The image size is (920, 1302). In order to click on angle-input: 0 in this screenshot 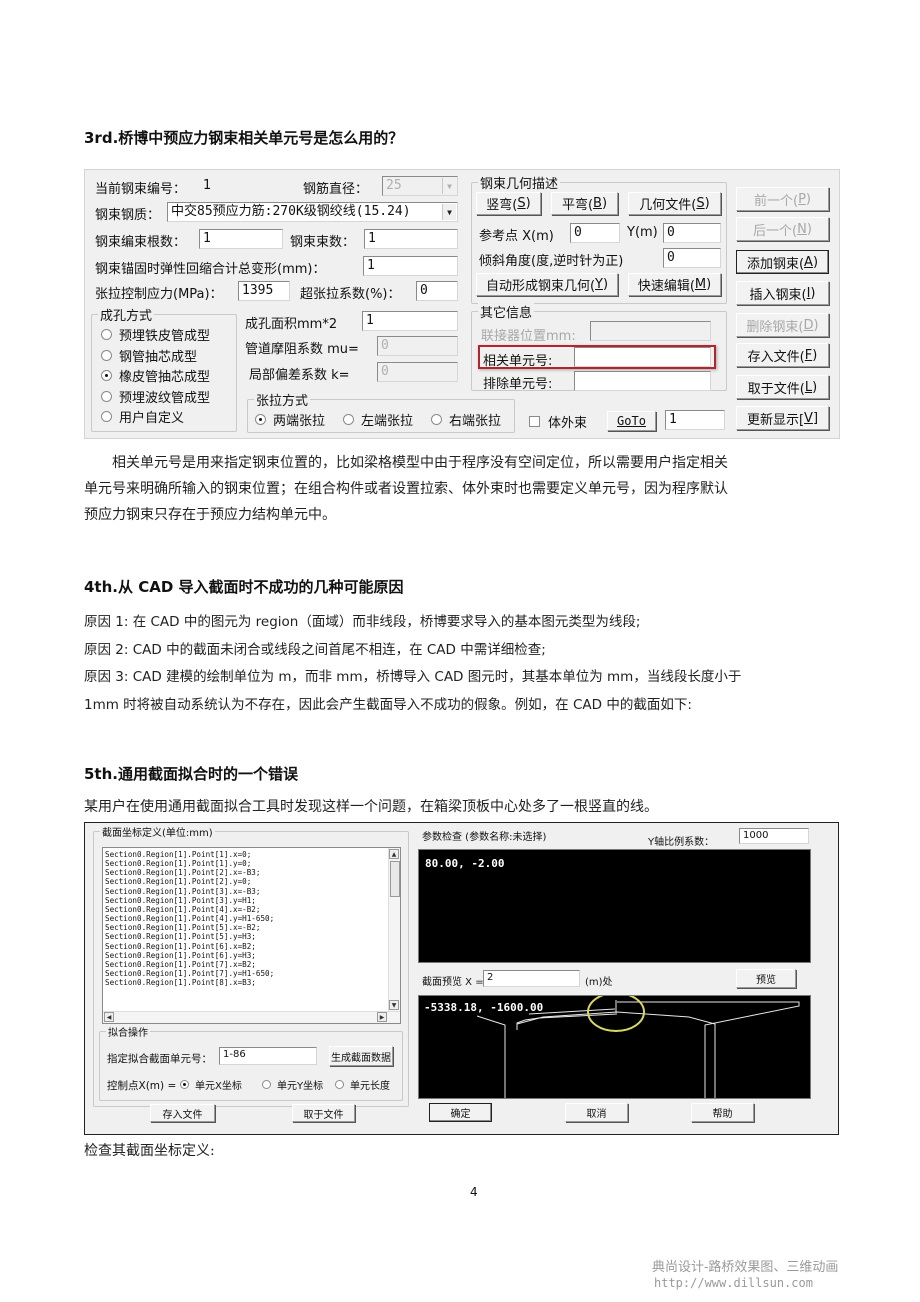, I will do `click(692, 258)`.